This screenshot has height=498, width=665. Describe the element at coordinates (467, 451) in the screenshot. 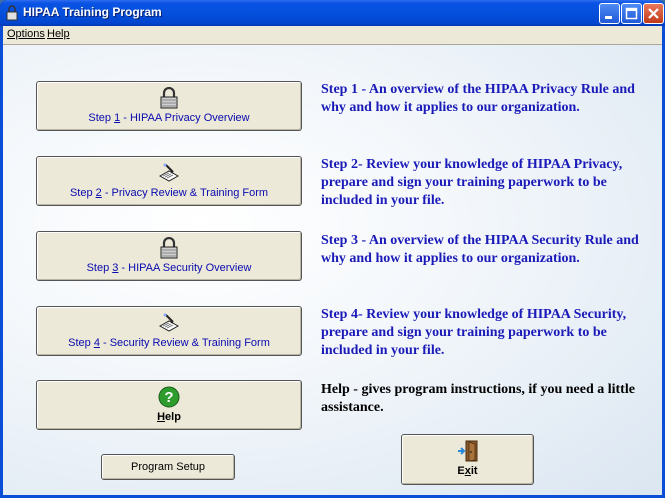

I see `exit-door-icon` at that location.